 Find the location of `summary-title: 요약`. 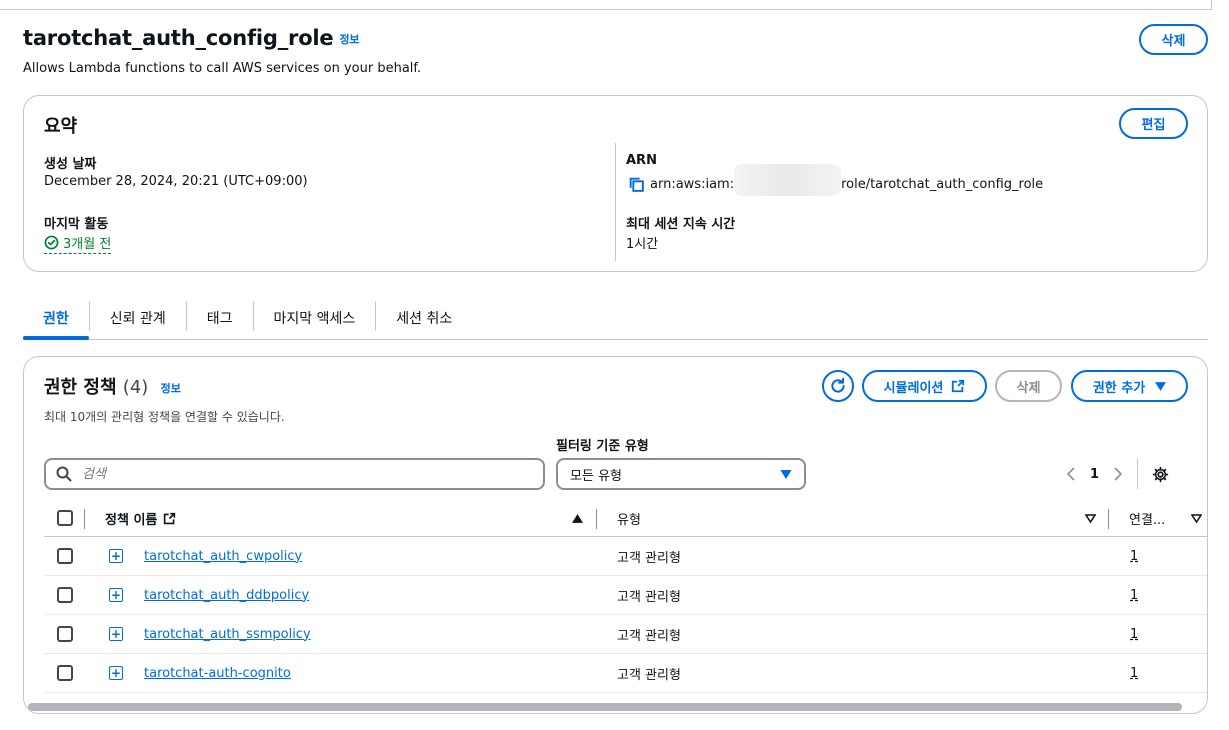

summary-title: 요약 is located at coordinates (61, 126).